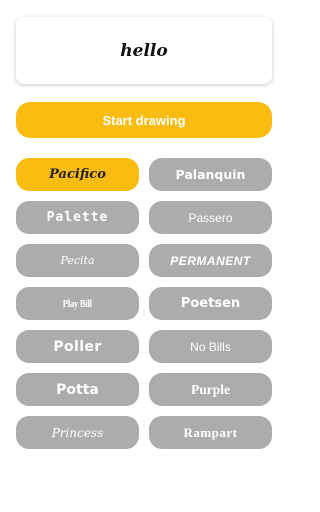 This screenshot has width=320, height=512. I want to click on font-option-passero: Passero, so click(210, 217).